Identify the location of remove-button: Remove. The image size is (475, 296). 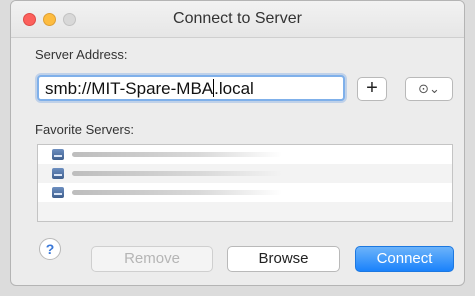
(152, 259).